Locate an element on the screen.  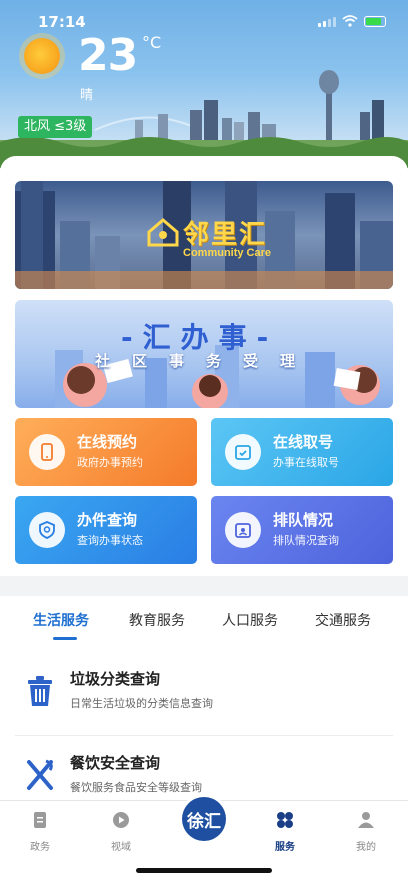
service-title: 办件查询 is located at coordinates (107, 520).